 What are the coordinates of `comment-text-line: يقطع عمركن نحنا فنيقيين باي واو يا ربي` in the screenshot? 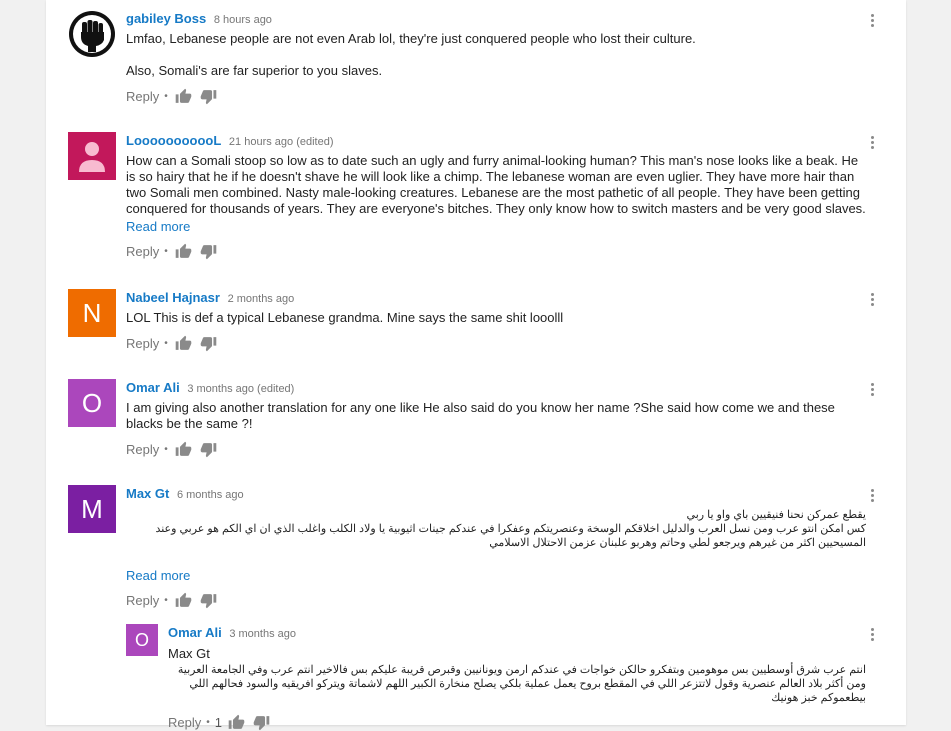 It's located at (776, 515).